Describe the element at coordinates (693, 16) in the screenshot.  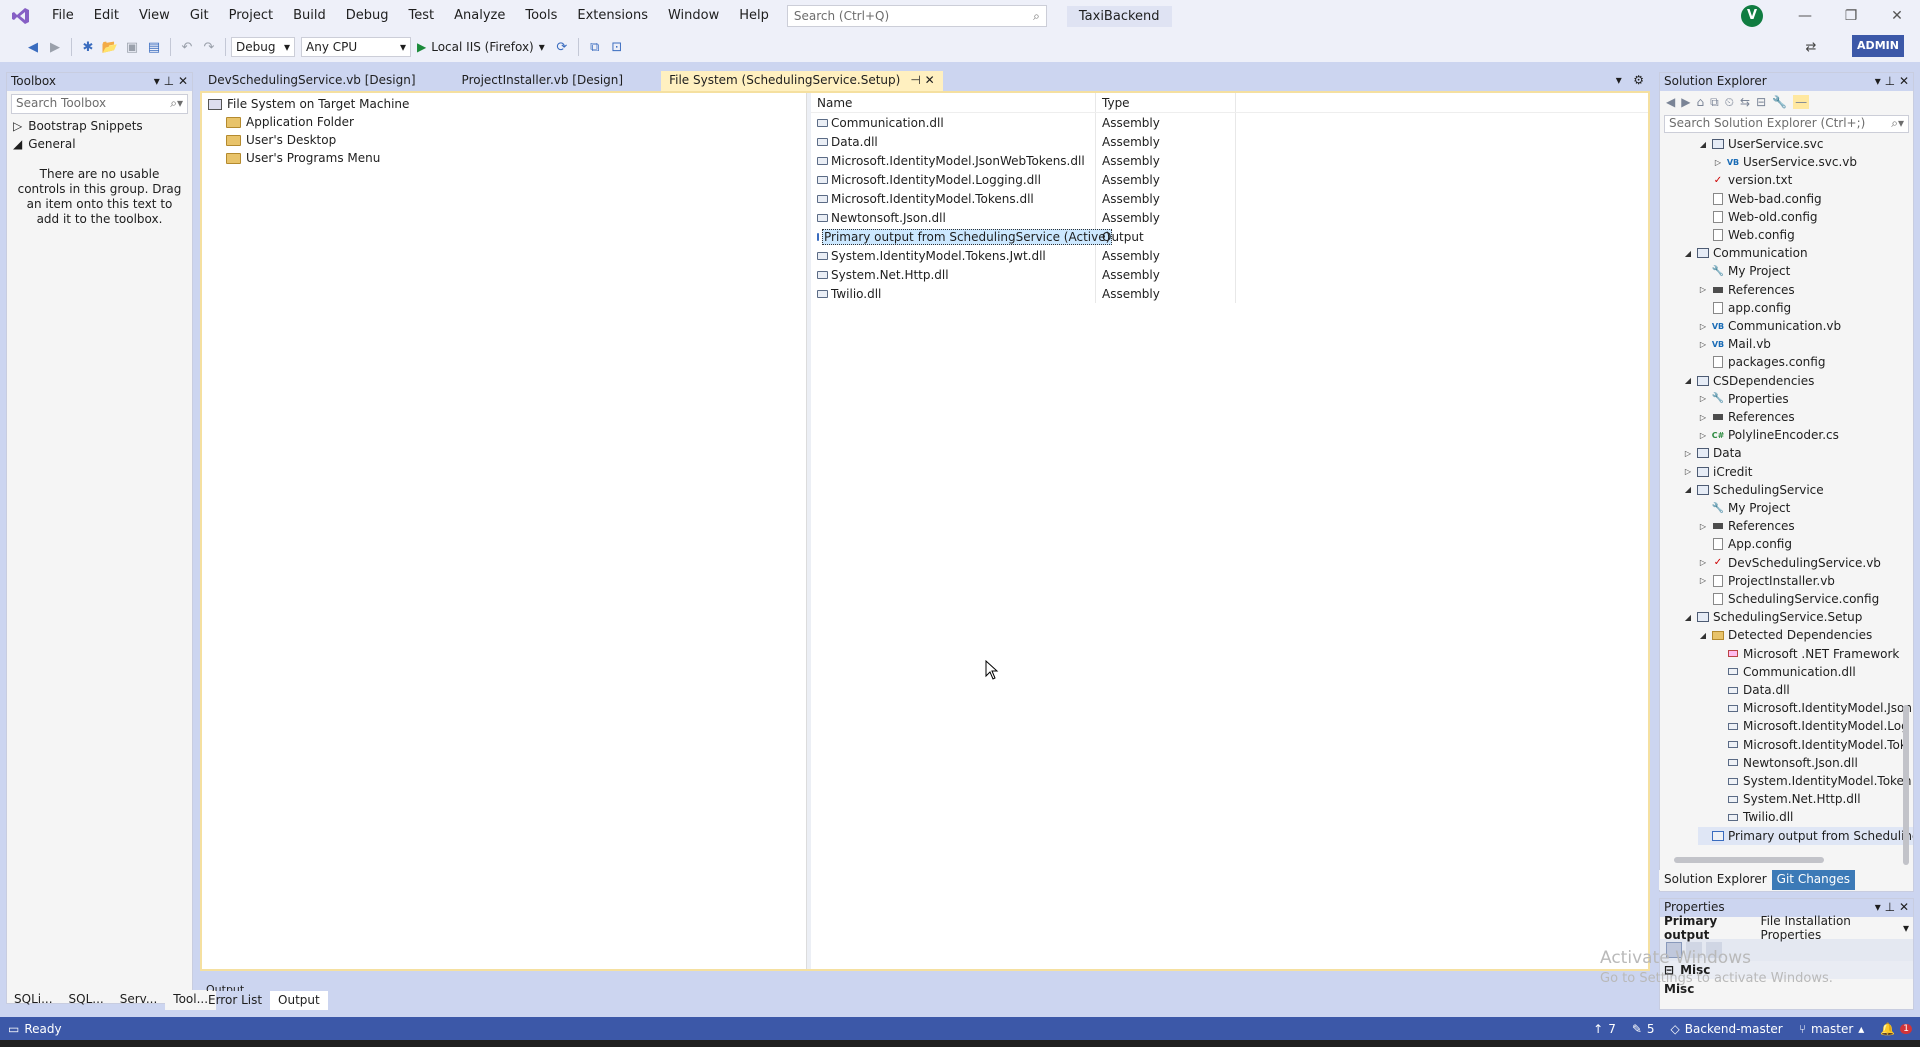
I see `menu-window: Window` at that location.